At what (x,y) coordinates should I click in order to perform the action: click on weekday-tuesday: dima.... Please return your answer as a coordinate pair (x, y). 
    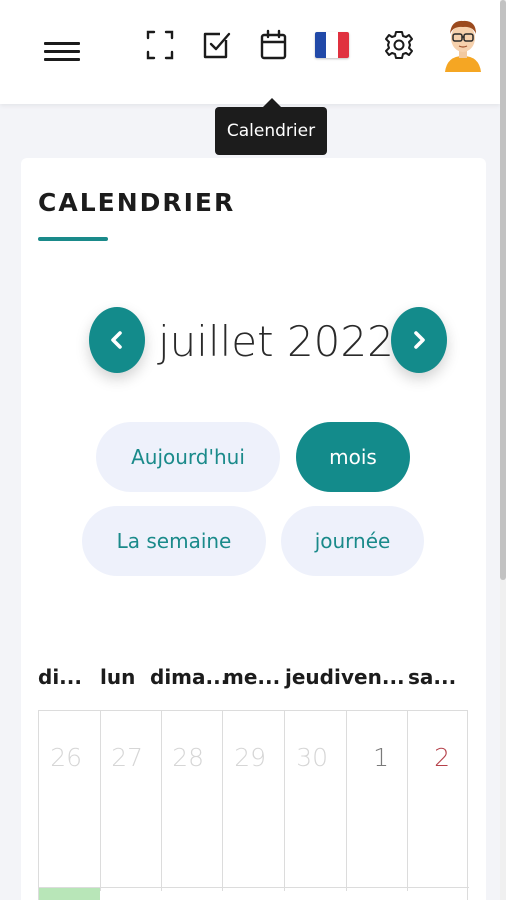
    Looking at the image, I should click on (189, 677).